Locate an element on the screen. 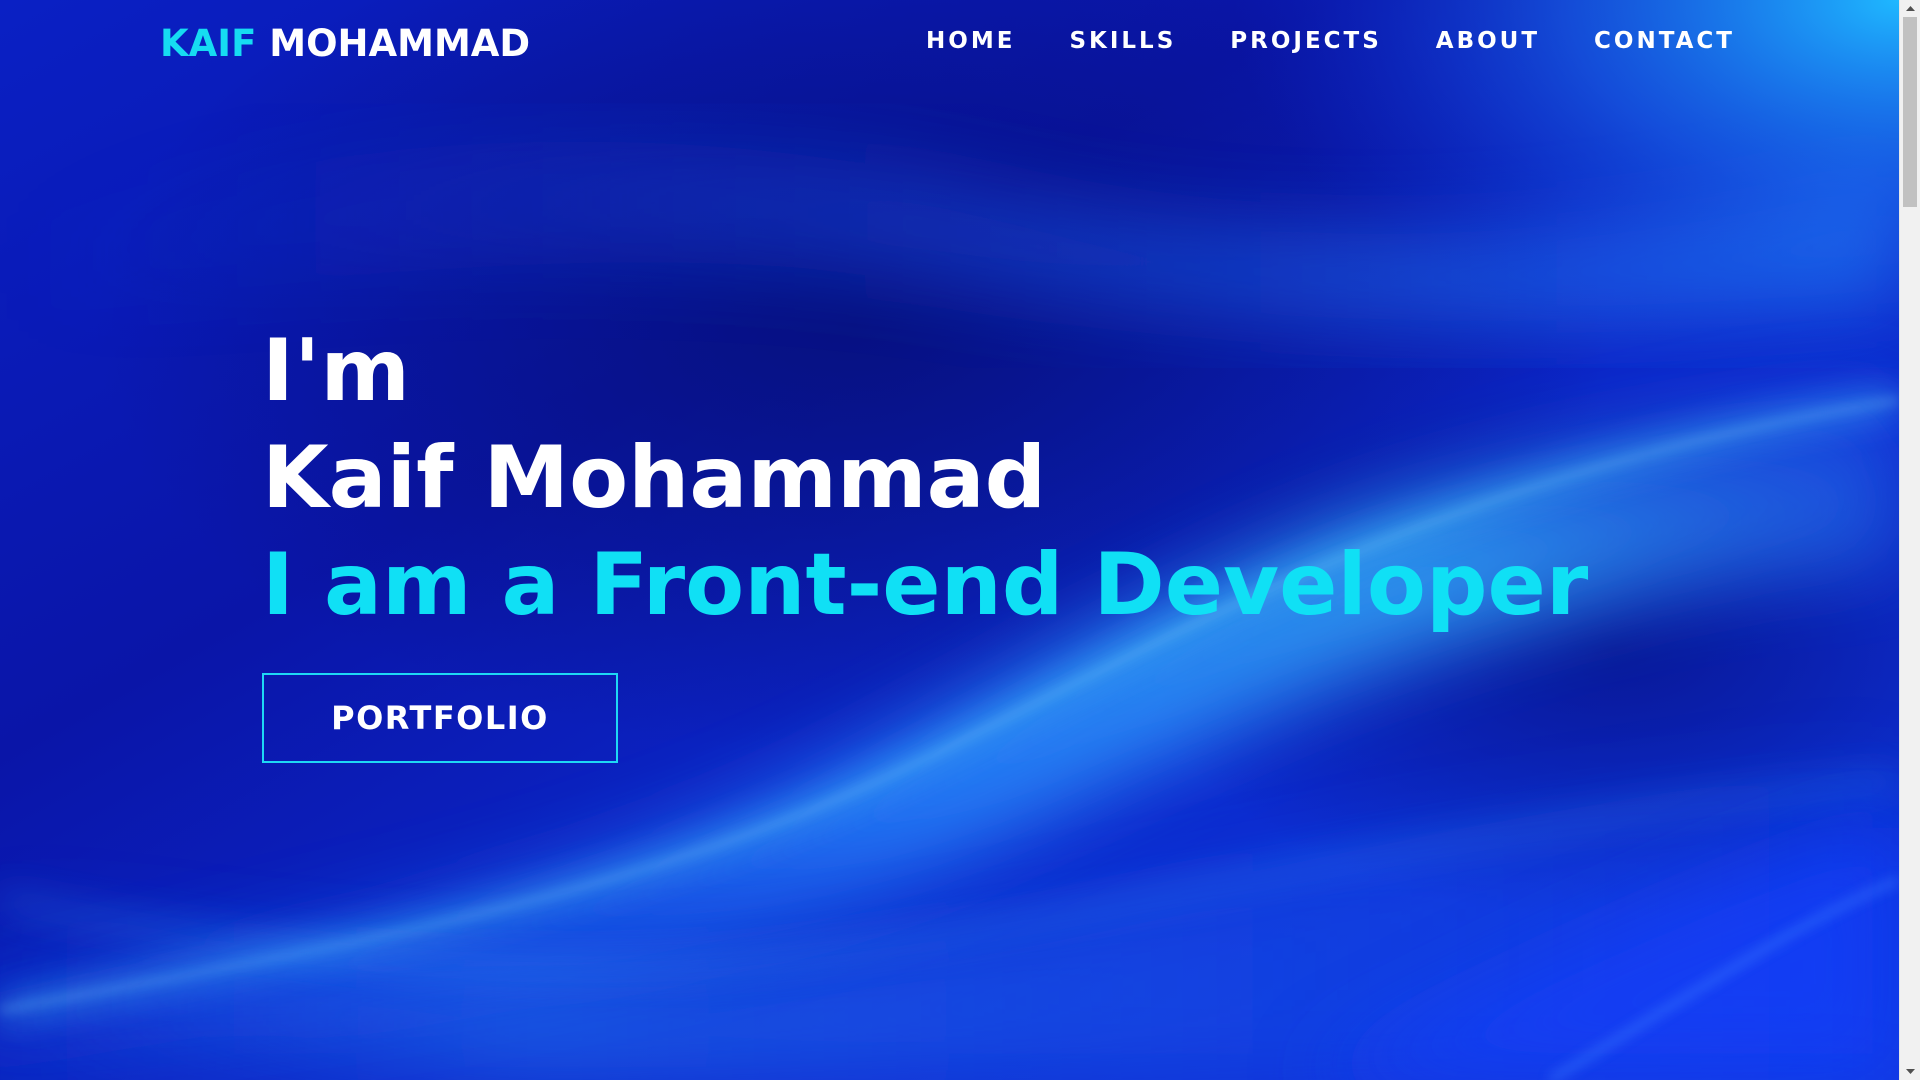  portfolio-button: PORTFOLIO is located at coordinates (440, 718).